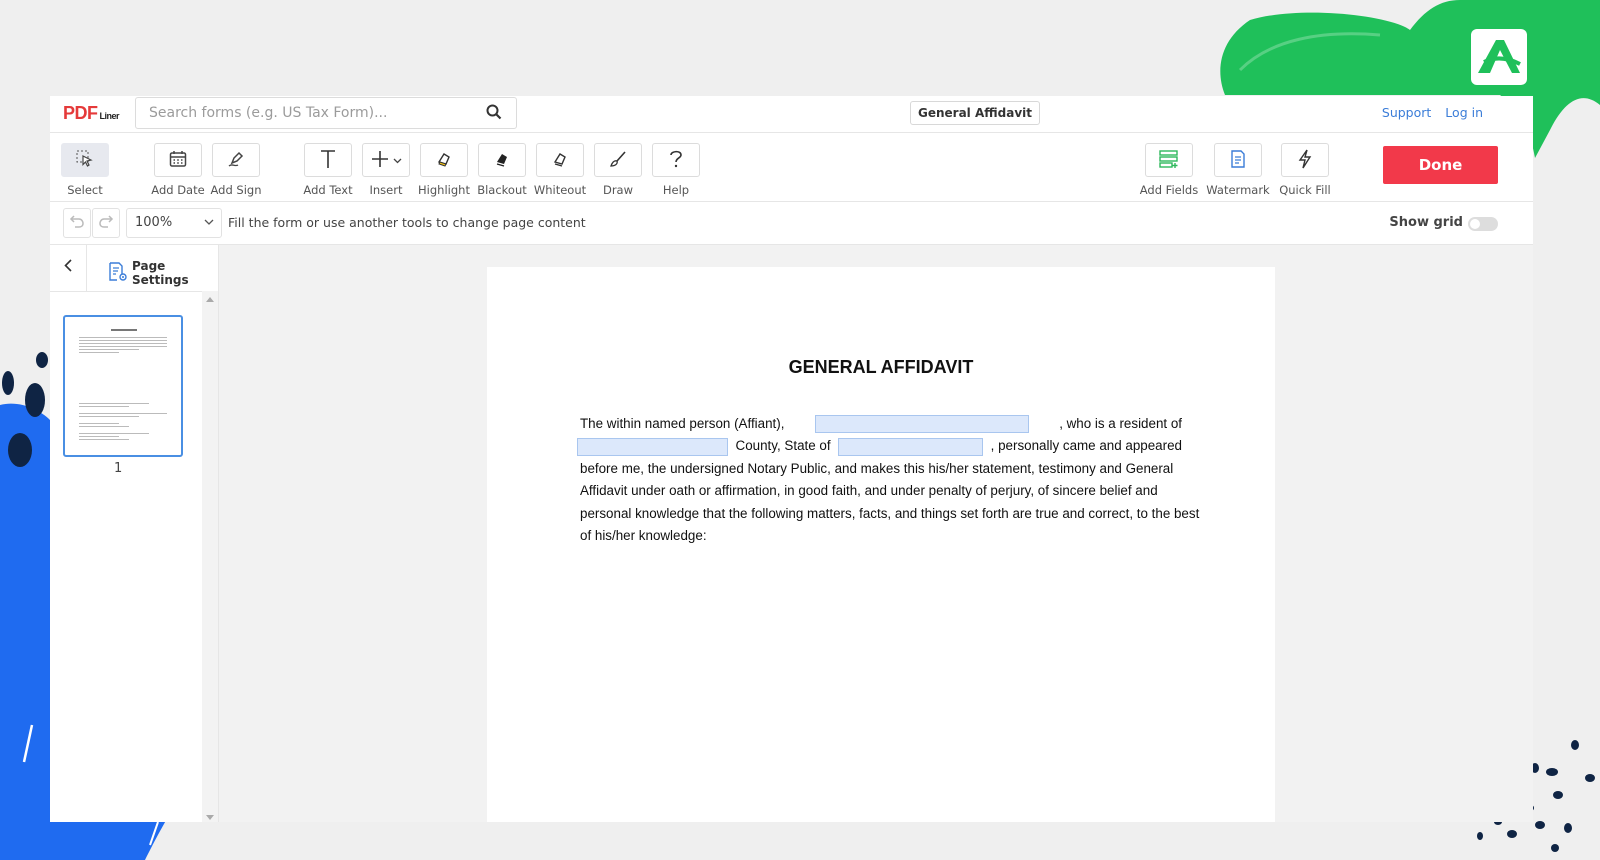 This screenshot has width=1600, height=860. What do you see at coordinates (1305, 190) in the screenshot?
I see `quick-fill-label: Quick Fill` at bounding box center [1305, 190].